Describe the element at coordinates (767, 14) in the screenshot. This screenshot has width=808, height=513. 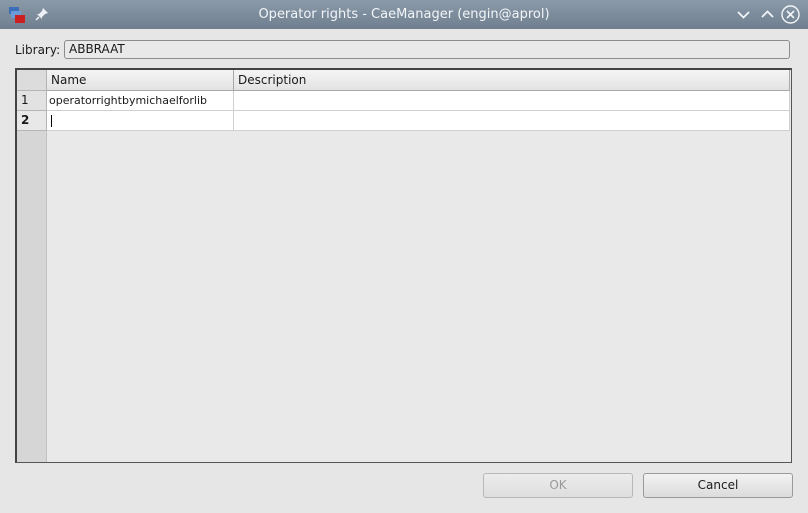
I see `chevron-up-icon` at that location.